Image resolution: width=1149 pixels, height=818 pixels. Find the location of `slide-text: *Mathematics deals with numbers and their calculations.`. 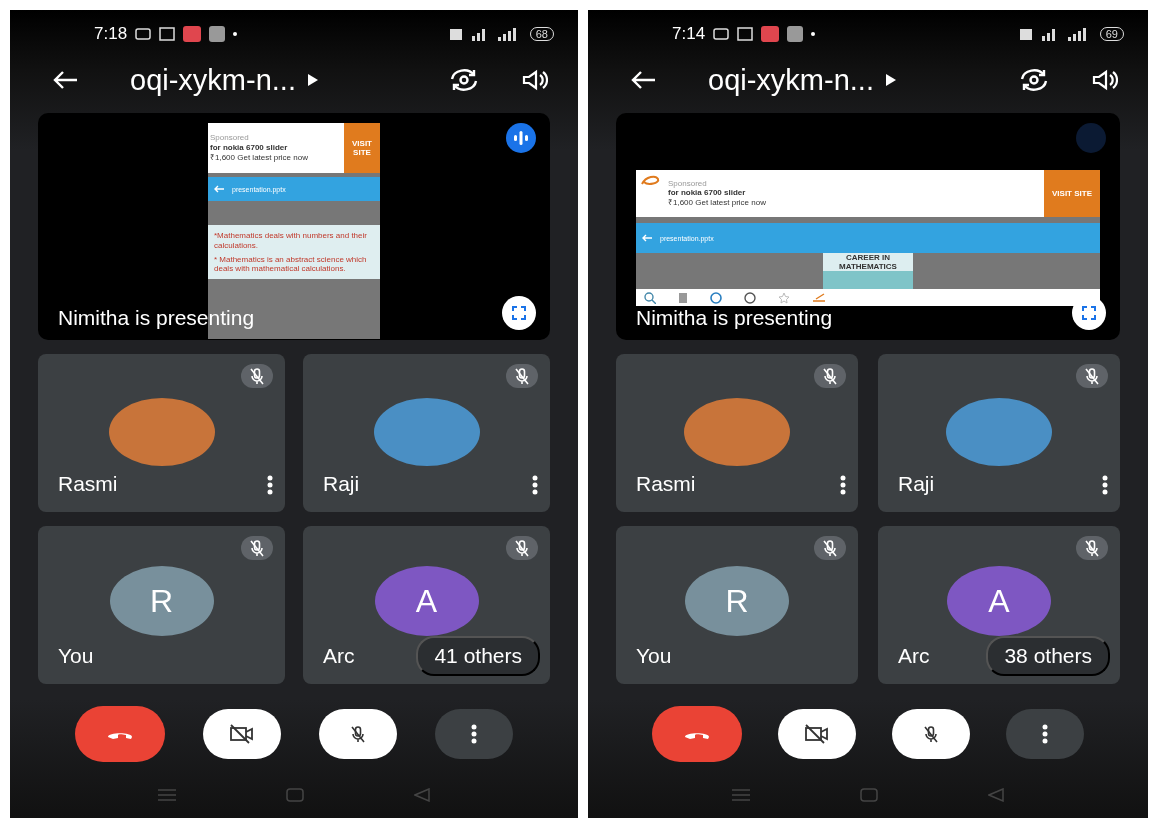

slide-text: *Mathematics deals with numbers and their calculations. is located at coordinates (291, 240).